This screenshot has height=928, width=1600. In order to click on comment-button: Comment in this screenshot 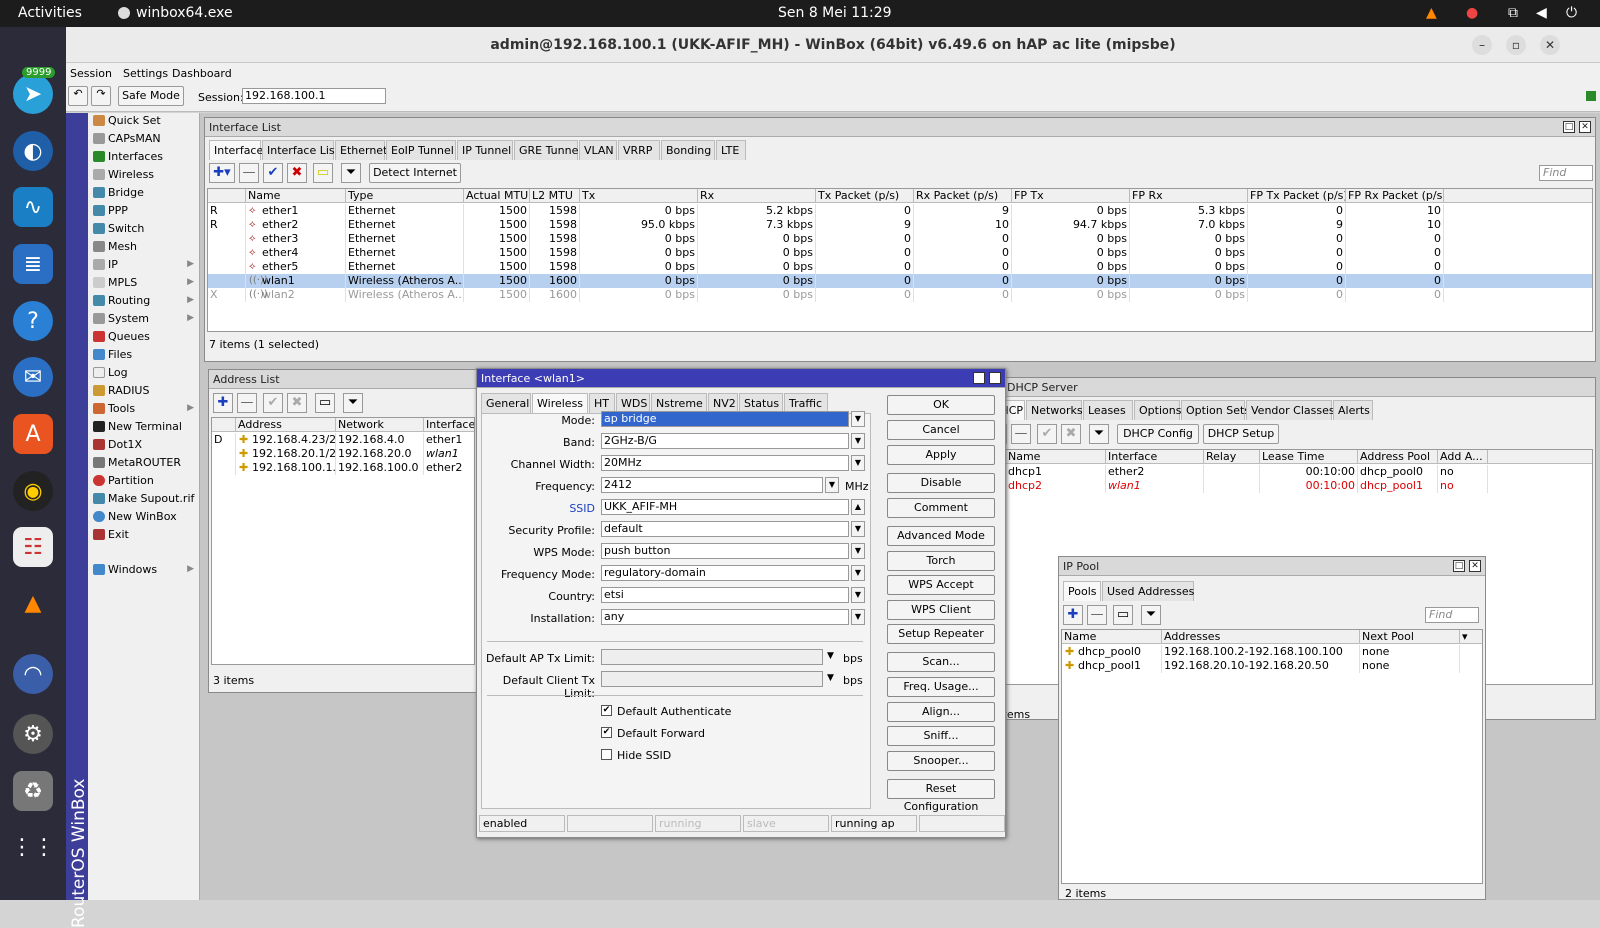, I will do `click(941, 508)`.